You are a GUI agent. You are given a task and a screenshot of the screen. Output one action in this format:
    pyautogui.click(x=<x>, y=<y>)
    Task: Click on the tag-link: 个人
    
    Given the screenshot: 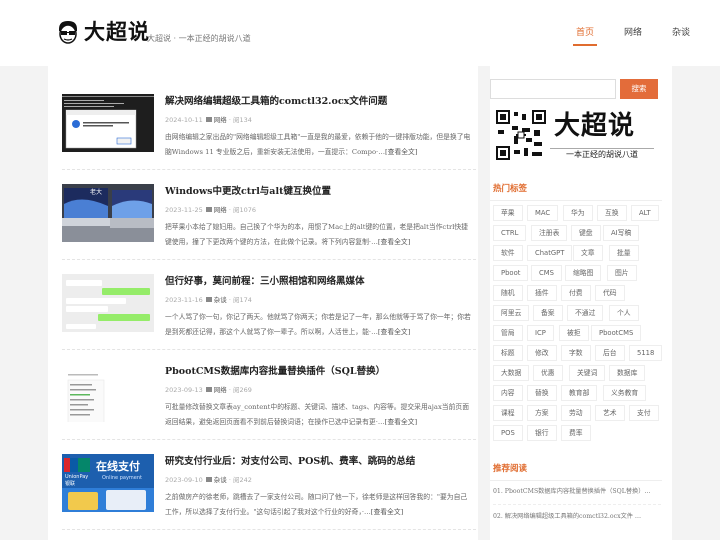 What is the action you would take?
    pyautogui.click(x=624, y=313)
    